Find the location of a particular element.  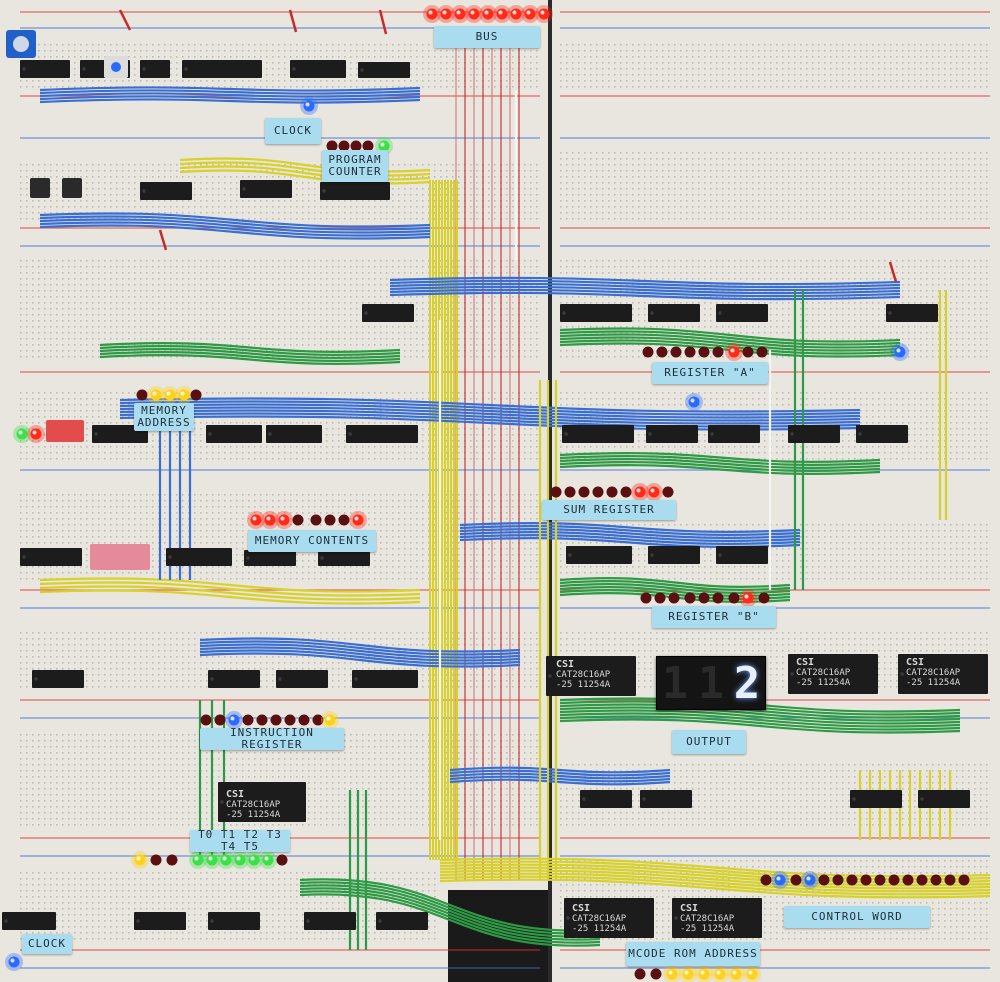

dip-switch is located at coordinates (65, 431).